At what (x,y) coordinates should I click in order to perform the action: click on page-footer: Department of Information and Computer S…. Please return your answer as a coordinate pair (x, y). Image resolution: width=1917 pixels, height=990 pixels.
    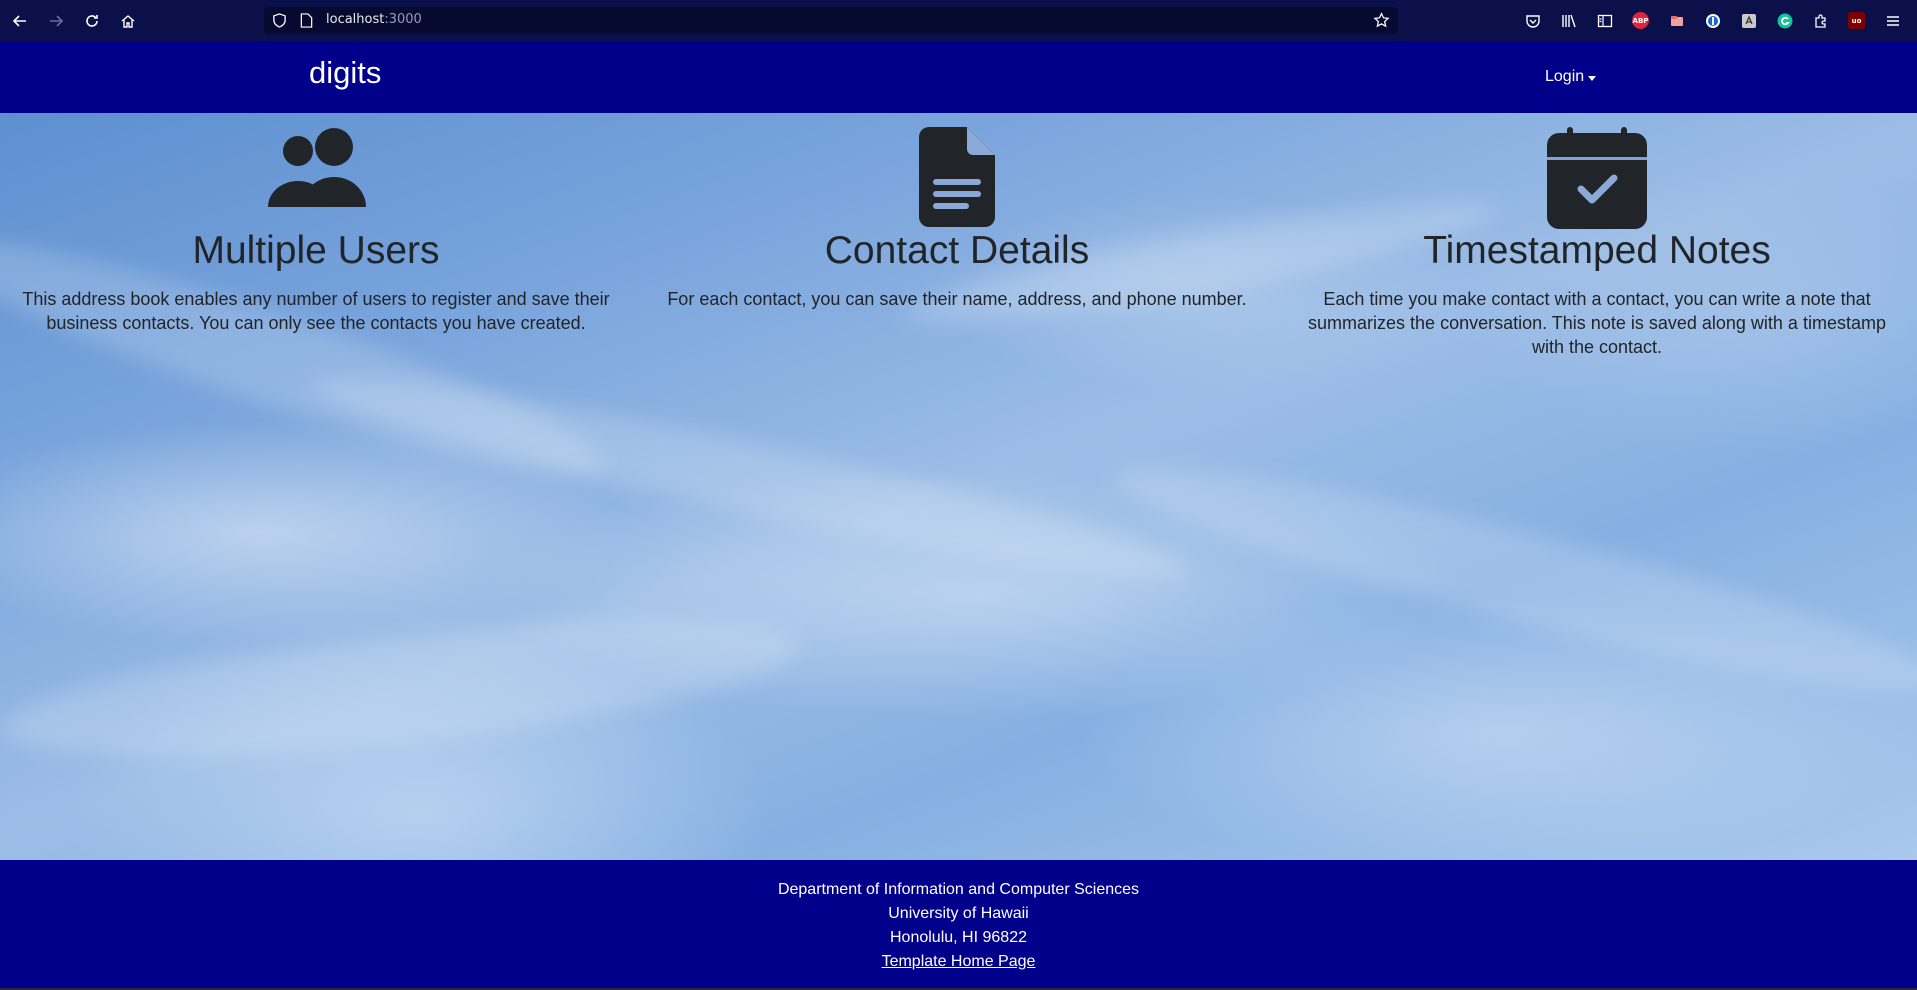
    Looking at the image, I should click on (958, 924).